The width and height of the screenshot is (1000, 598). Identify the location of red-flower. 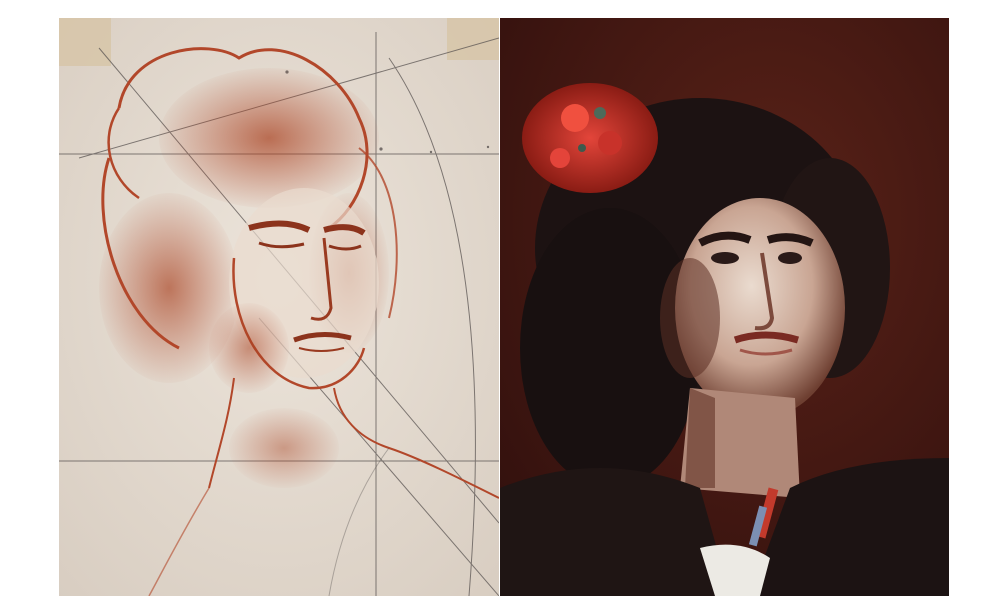
(590, 138).